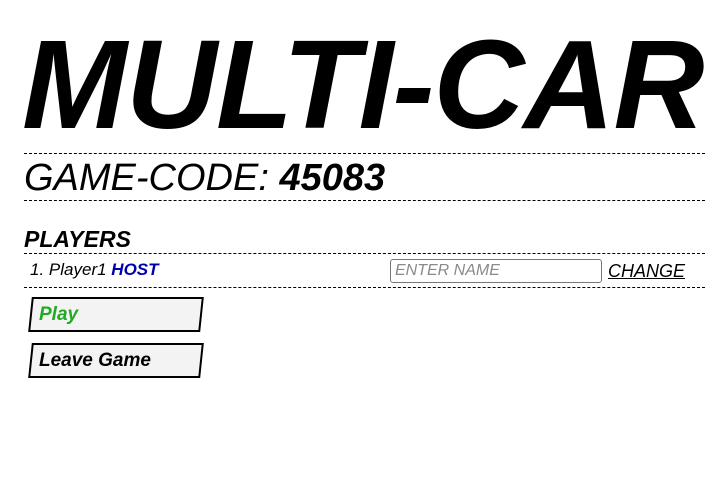 This screenshot has height=480, width=727. Describe the element at coordinates (646, 271) in the screenshot. I see `change-name-link: CHANGE` at that location.